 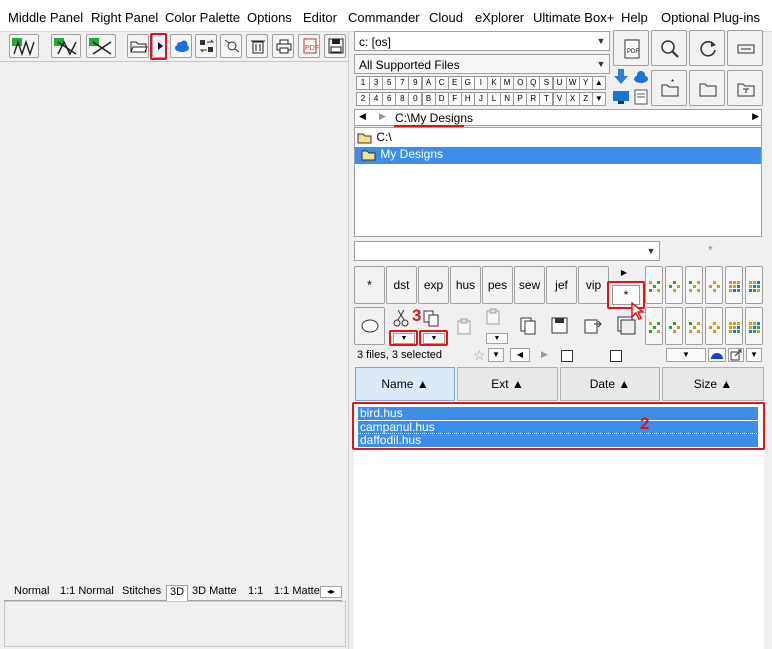 I want to click on menu-optional-plugins: Optional Plug-ins, so click(x=710, y=17).